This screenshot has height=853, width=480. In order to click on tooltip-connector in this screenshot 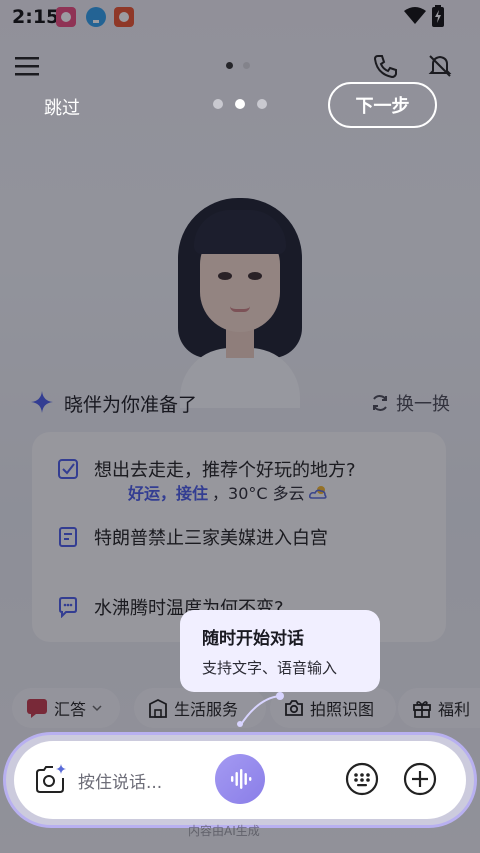, I will do `click(260, 709)`.